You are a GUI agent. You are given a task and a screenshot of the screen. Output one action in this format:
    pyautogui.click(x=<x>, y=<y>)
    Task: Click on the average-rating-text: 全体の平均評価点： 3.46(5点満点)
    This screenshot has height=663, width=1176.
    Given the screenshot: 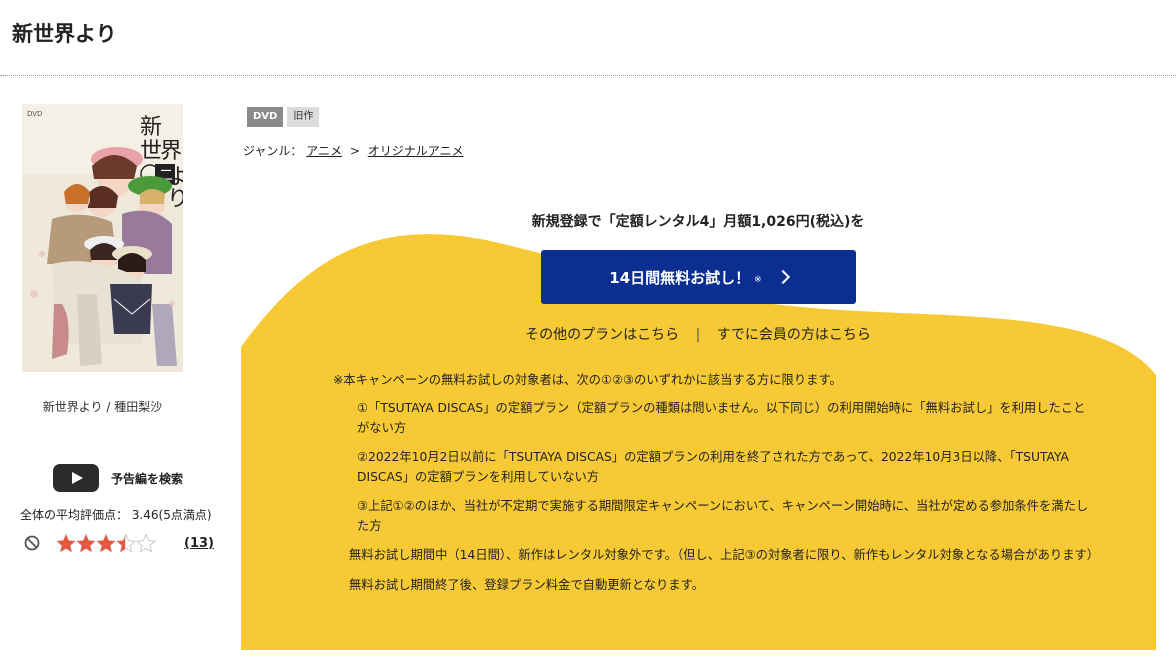 What is the action you would take?
    pyautogui.click(x=116, y=515)
    